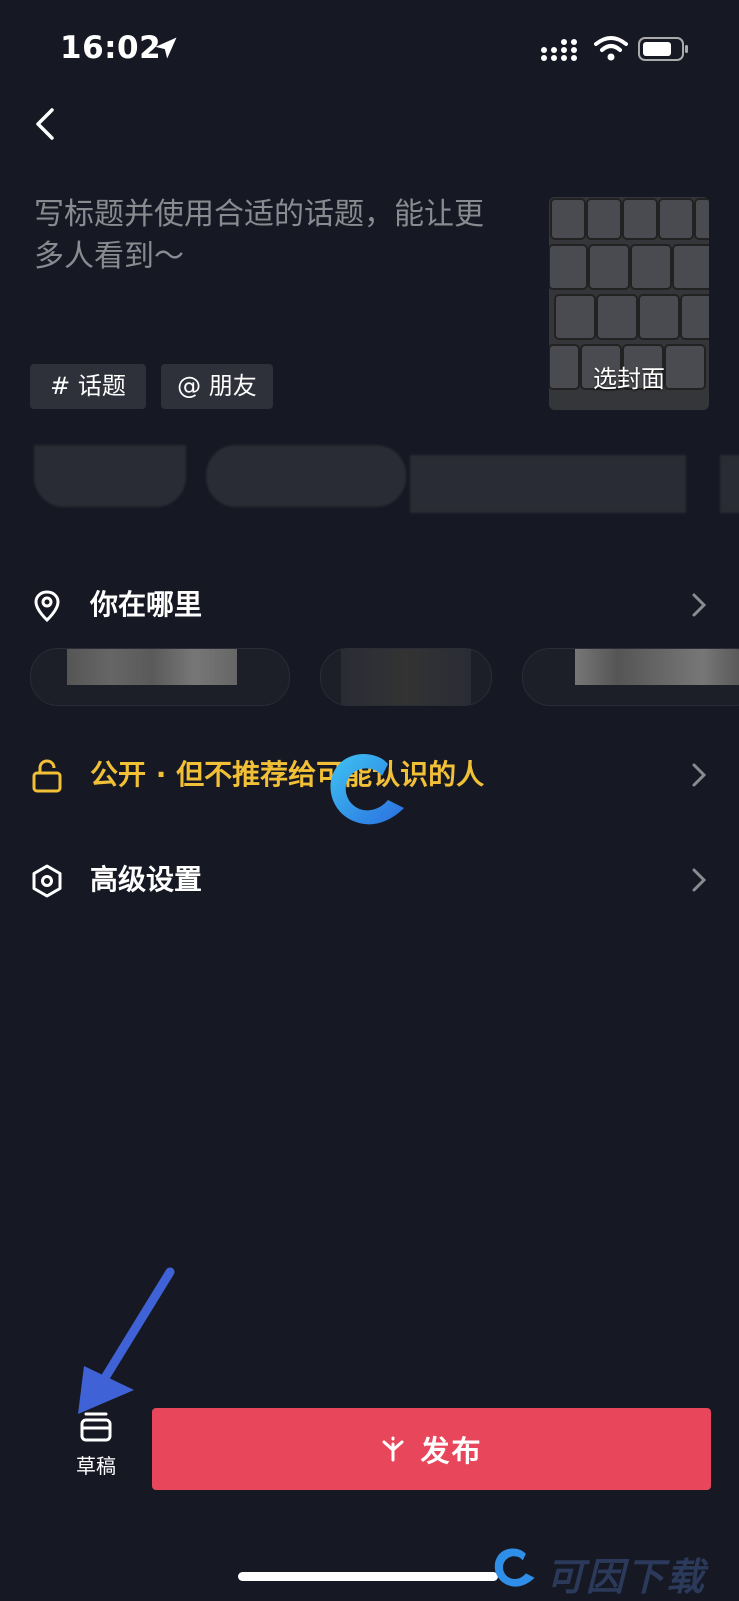  Describe the element at coordinates (559, 50) in the screenshot. I see `cellular-signal-icon` at that location.